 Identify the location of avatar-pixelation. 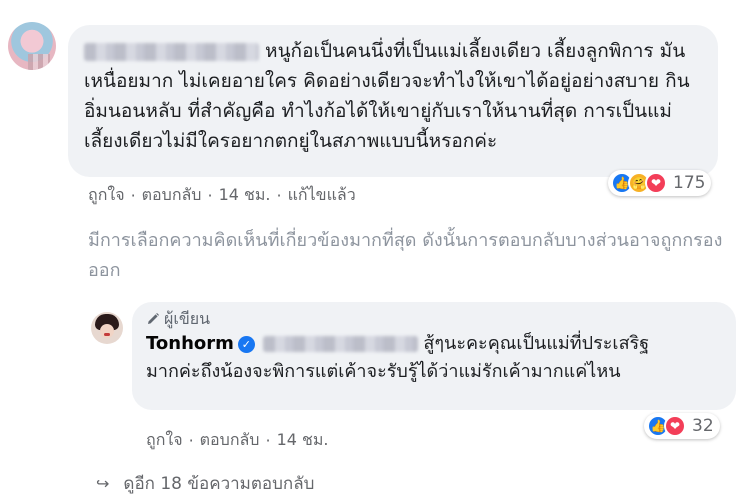
(39, 62).